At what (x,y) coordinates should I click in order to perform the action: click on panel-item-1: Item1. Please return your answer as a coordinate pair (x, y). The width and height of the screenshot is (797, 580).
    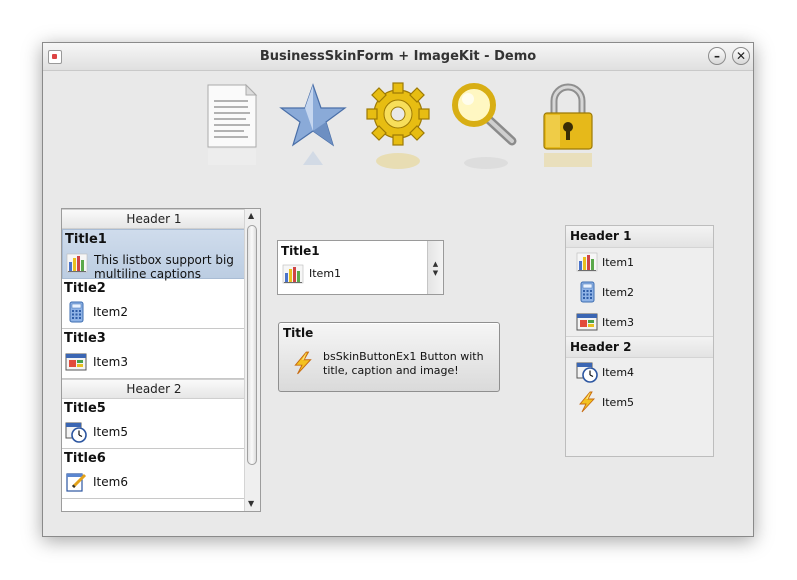
    Looking at the image, I should click on (641, 263).